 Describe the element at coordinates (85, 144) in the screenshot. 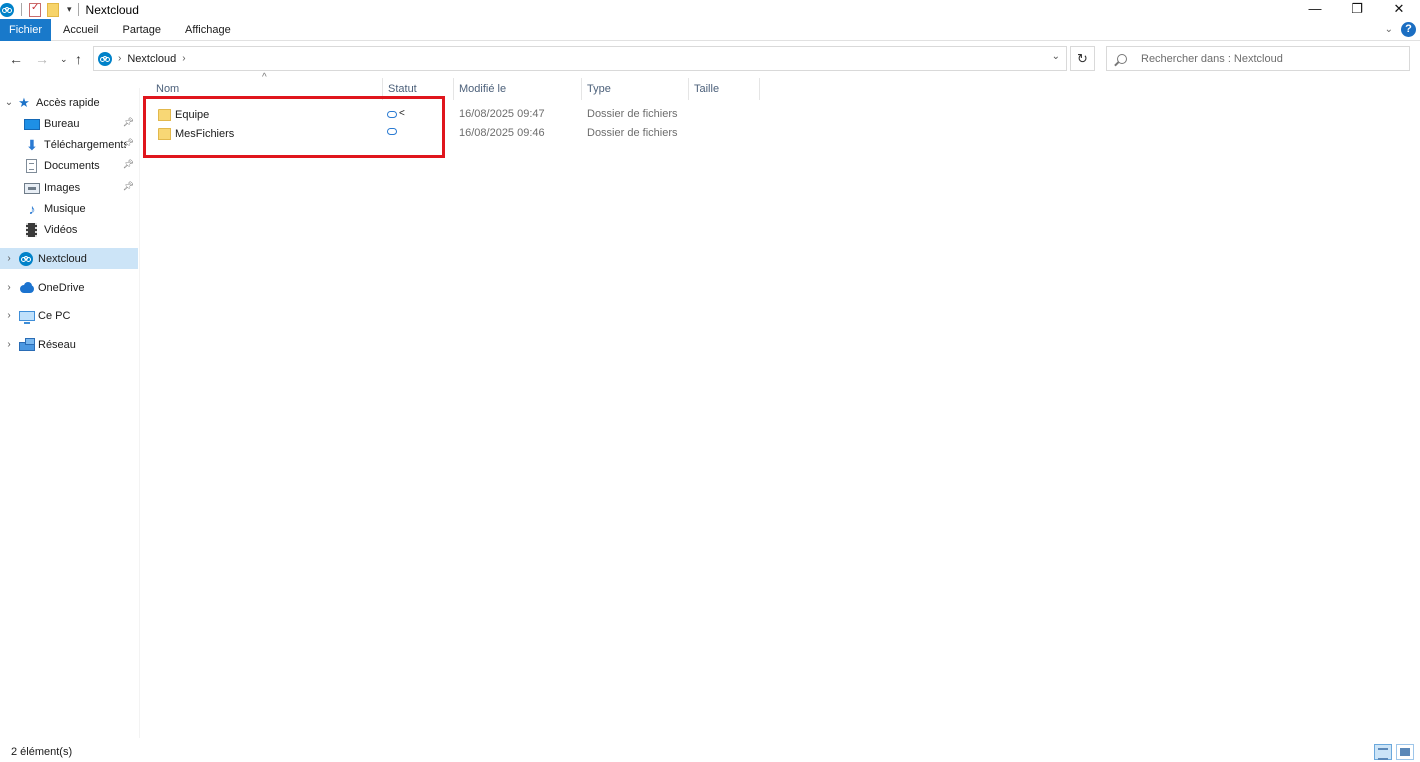

I see `sidebar-item-label: Téléchargements` at that location.